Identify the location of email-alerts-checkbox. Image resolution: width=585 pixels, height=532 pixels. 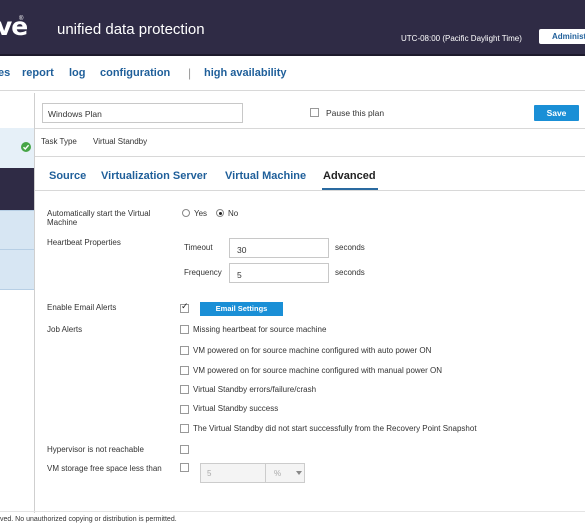
(184, 307).